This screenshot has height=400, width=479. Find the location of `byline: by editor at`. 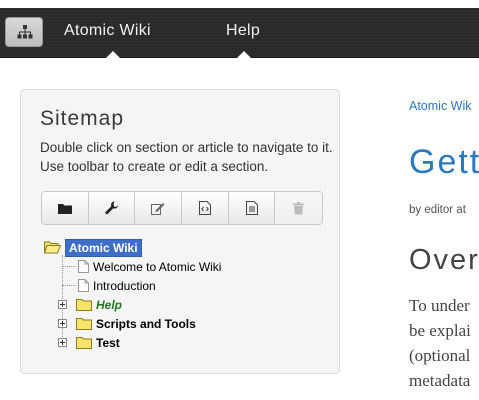

byline: by editor at is located at coordinates (437, 210).